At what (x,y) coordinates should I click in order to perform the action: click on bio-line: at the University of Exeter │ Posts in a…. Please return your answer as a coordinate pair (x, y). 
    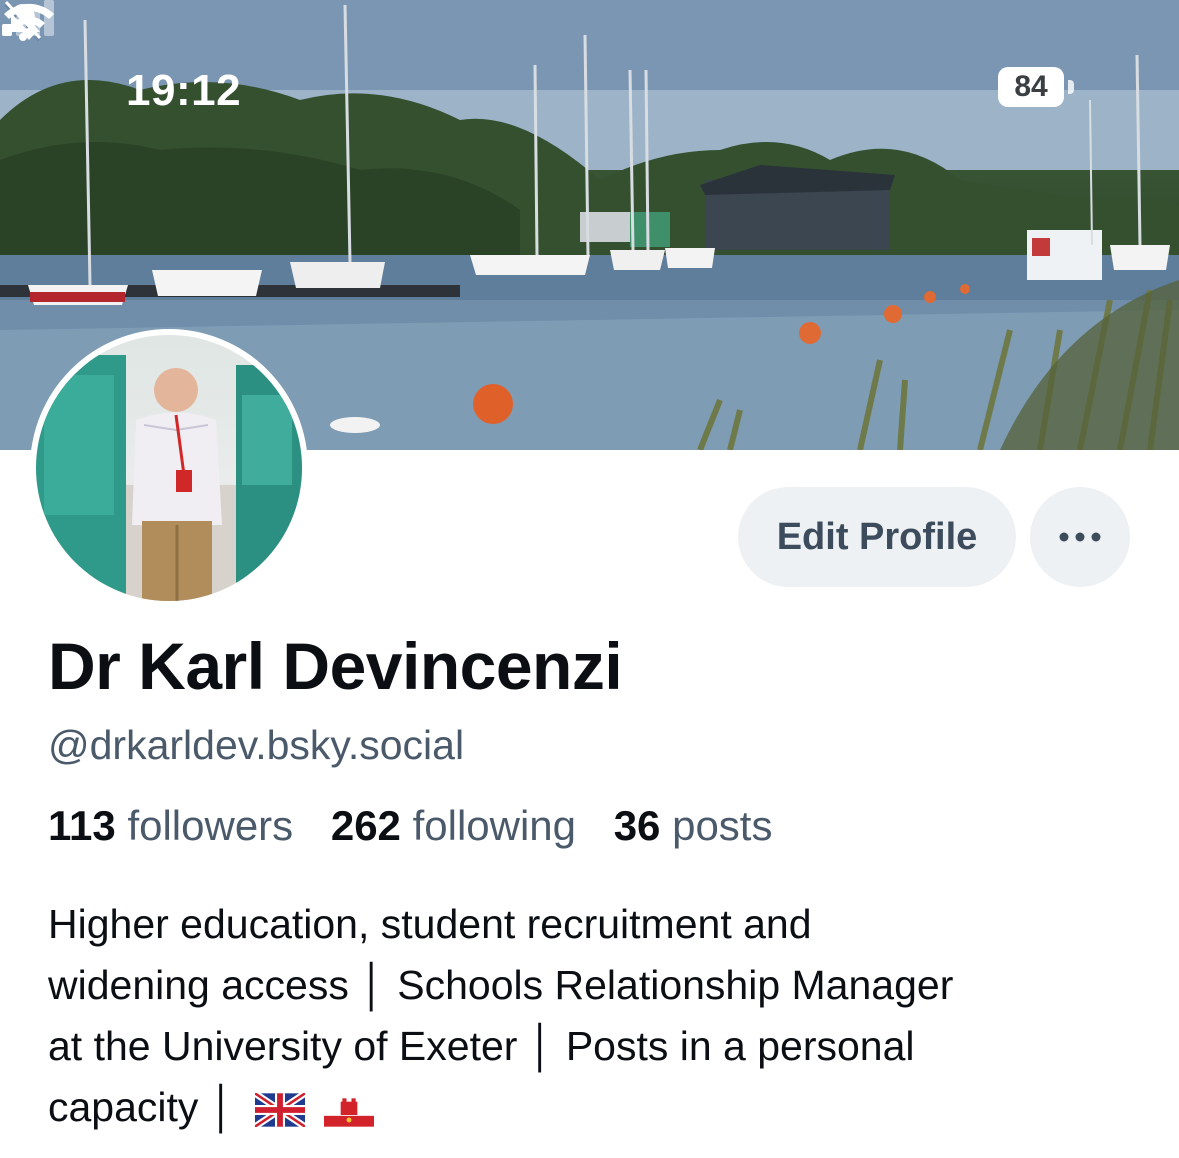
    Looking at the image, I should click on (481, 1046).